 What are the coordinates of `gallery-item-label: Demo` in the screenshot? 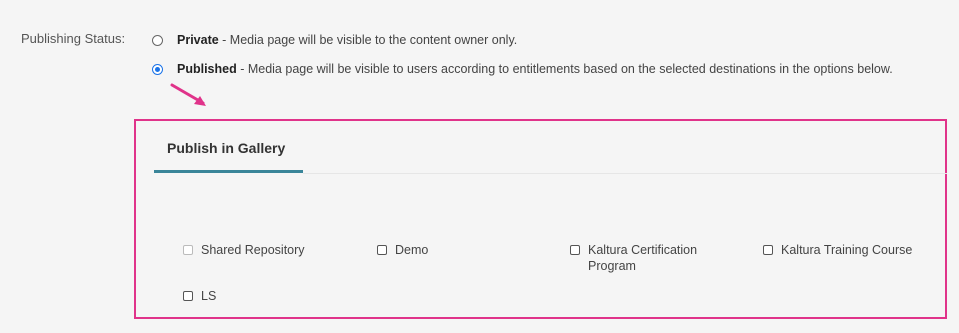 It's located at (412, 250).